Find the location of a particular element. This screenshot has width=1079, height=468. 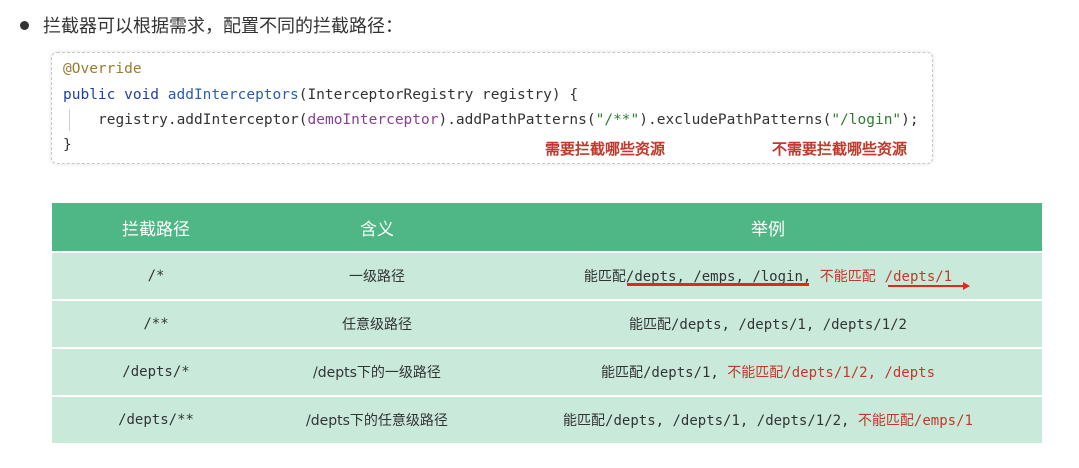

code-closing-brace: } is located at coordinates (67, 145).